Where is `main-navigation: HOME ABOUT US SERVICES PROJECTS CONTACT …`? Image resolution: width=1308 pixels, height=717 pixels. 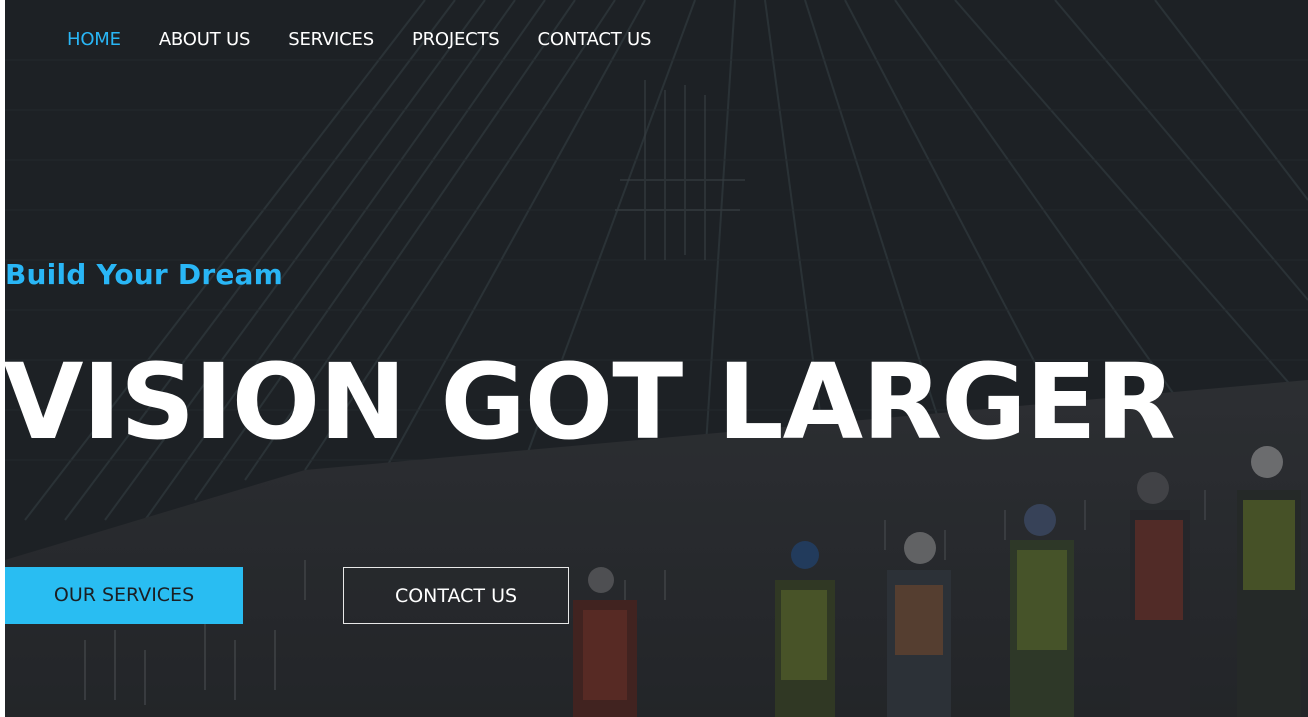
main-navigation: HOME ABOUT US SERVICES PROJECTS CONTACT … is located at coordinates (378, 40).